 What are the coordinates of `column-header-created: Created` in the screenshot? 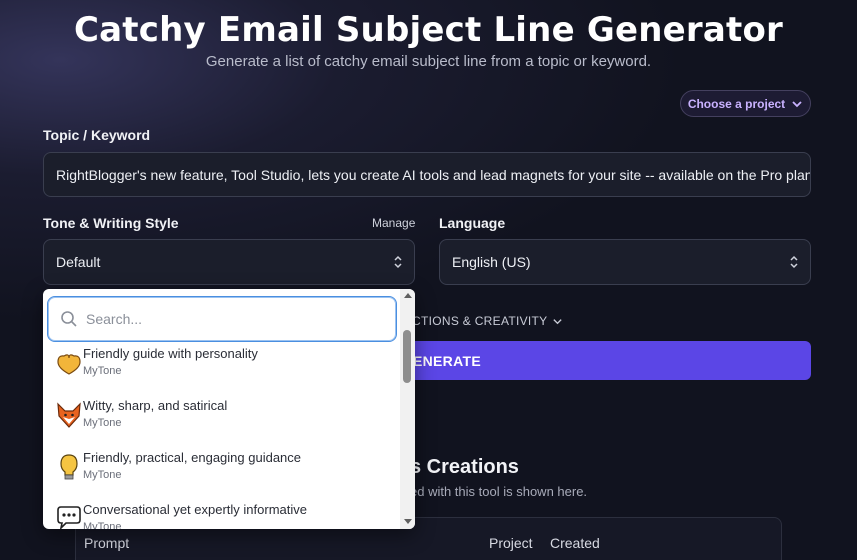 It's located at (575, 543).